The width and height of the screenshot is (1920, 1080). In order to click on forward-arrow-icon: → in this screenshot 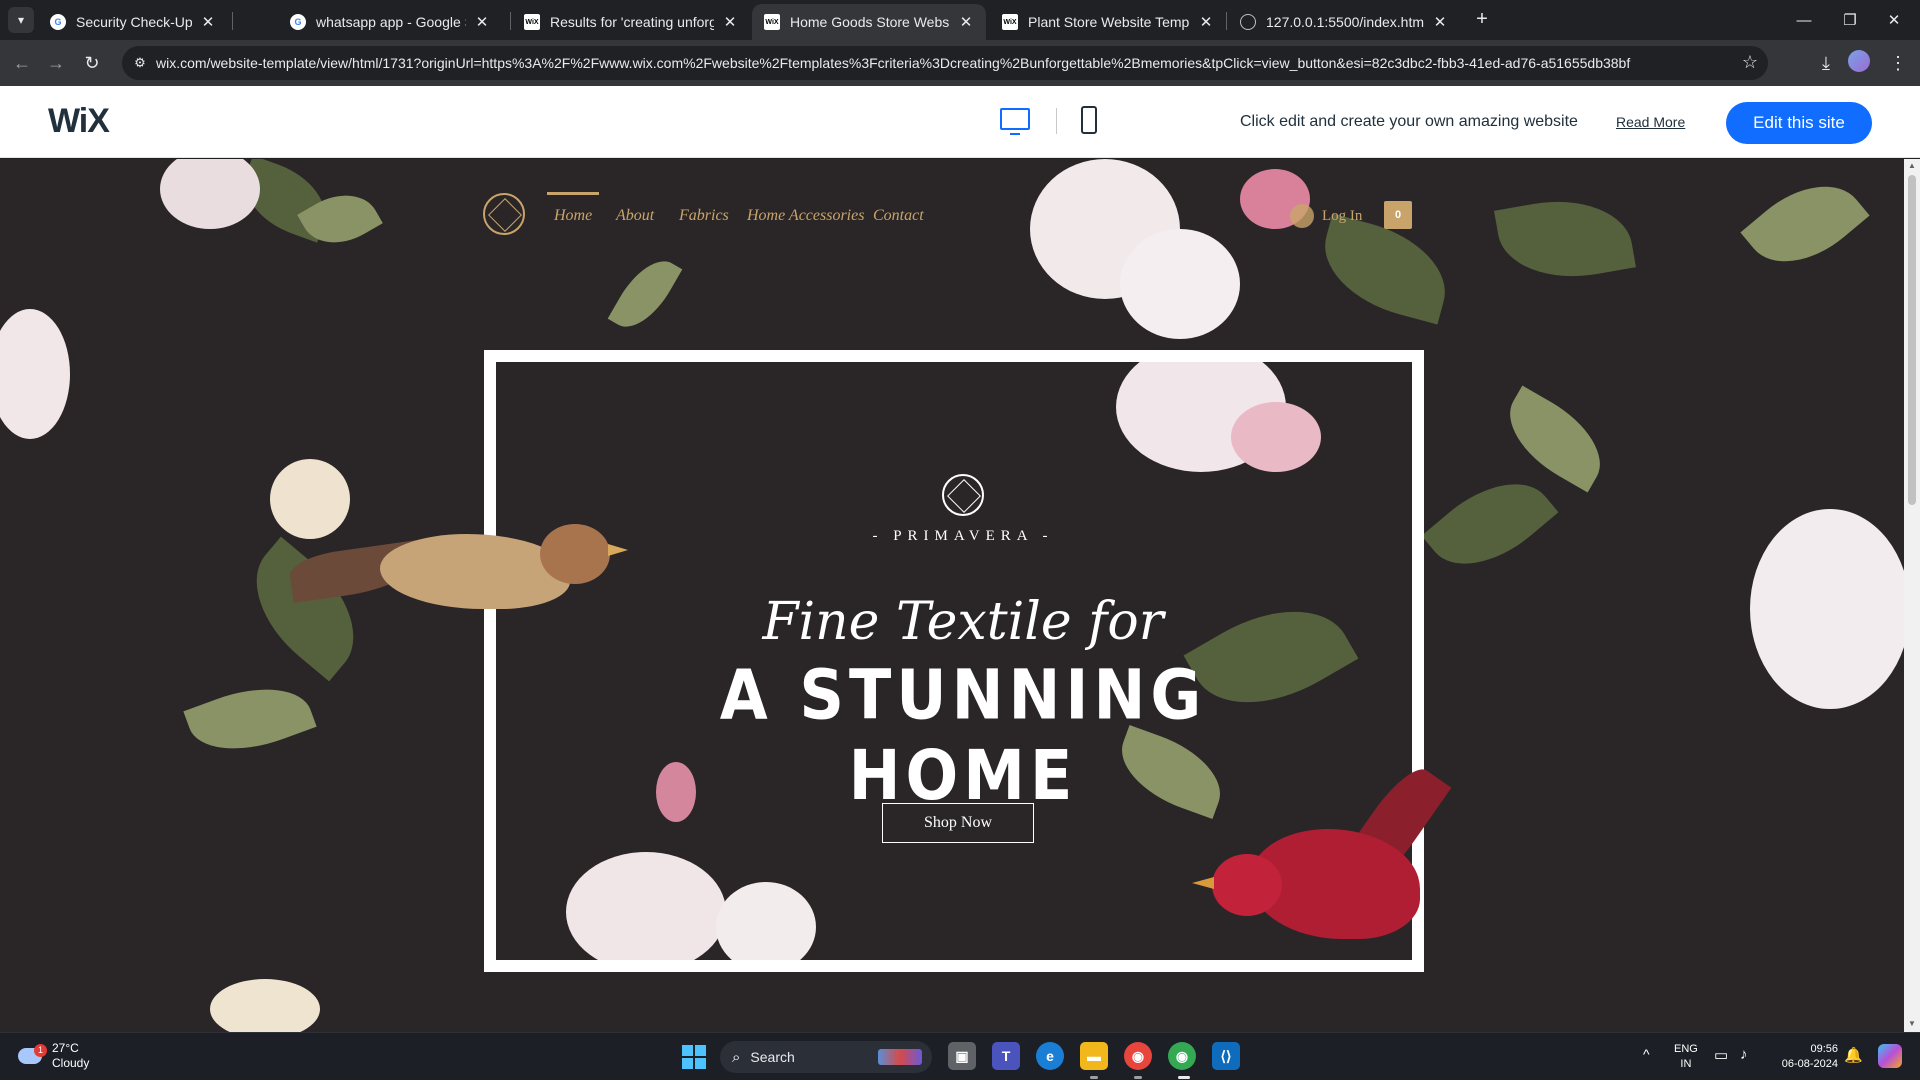, I will do `click(56, 63)`.